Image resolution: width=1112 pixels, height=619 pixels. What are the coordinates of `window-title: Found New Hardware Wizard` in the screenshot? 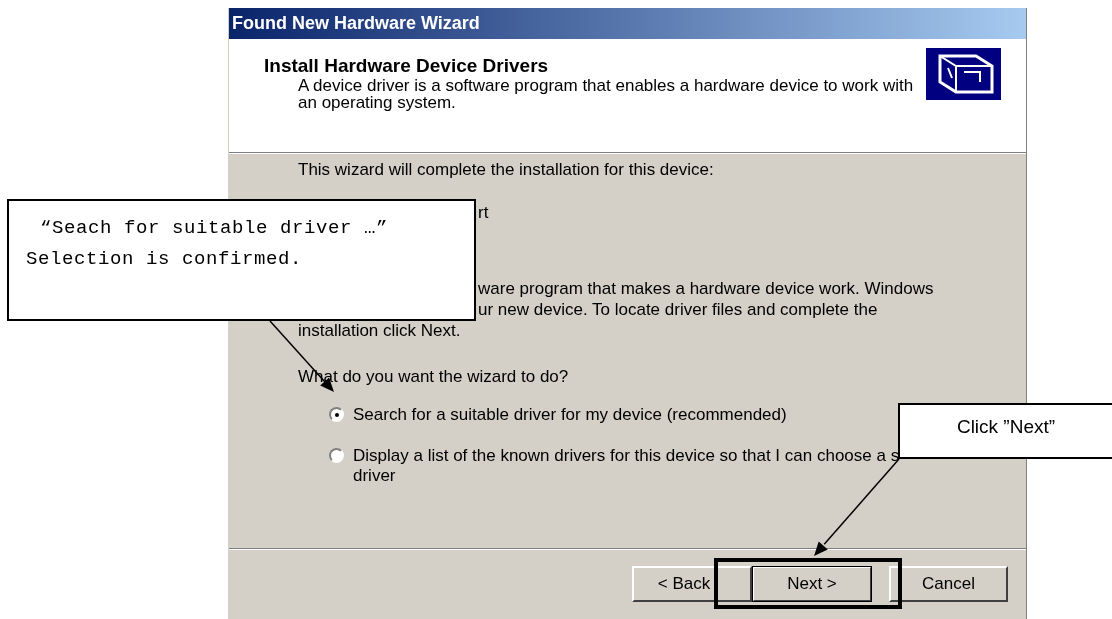 It's located at (627, 23).